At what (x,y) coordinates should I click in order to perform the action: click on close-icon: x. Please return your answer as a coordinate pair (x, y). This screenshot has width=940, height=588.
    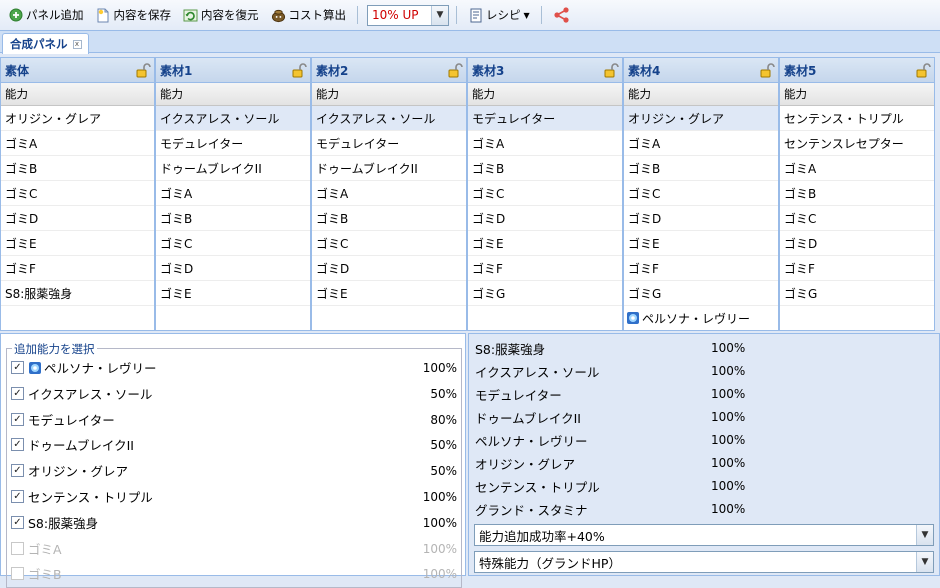
    Looking at the image, I should click on (77, 44).